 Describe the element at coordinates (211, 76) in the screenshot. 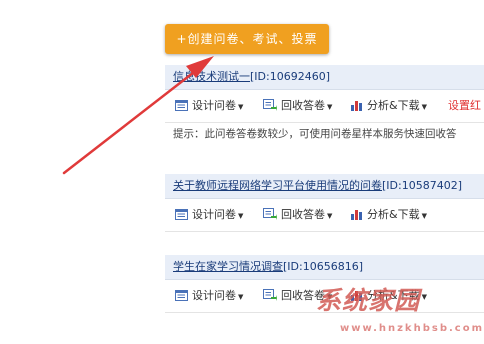

I see `survey-title-link: 信息技术测试一` at that location.